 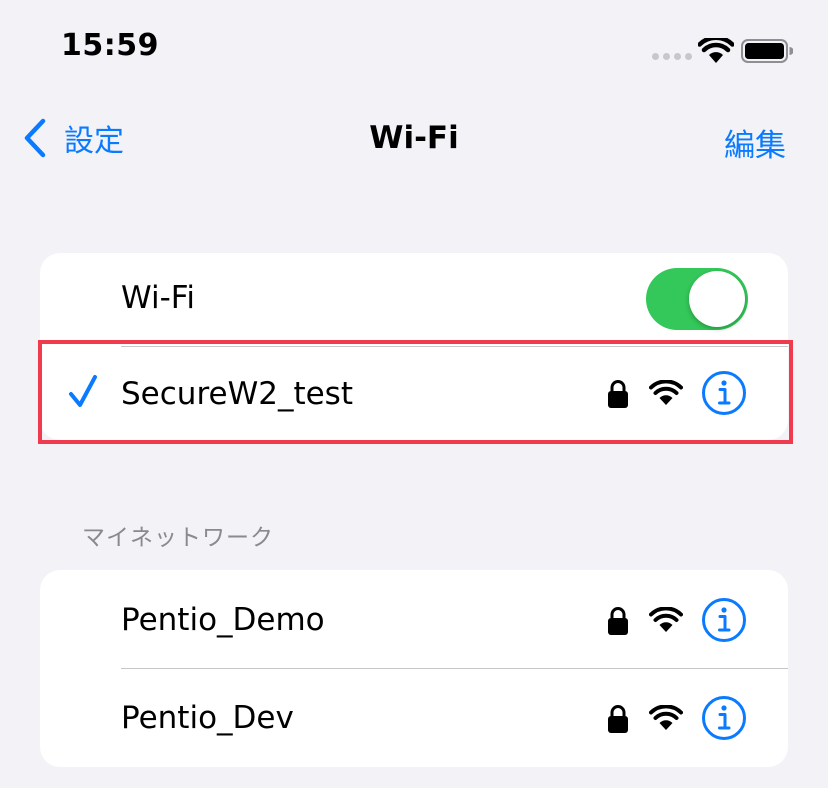 I want to click on wifi-toggle-label: Wi-Fi, so click(x=158, y=298).